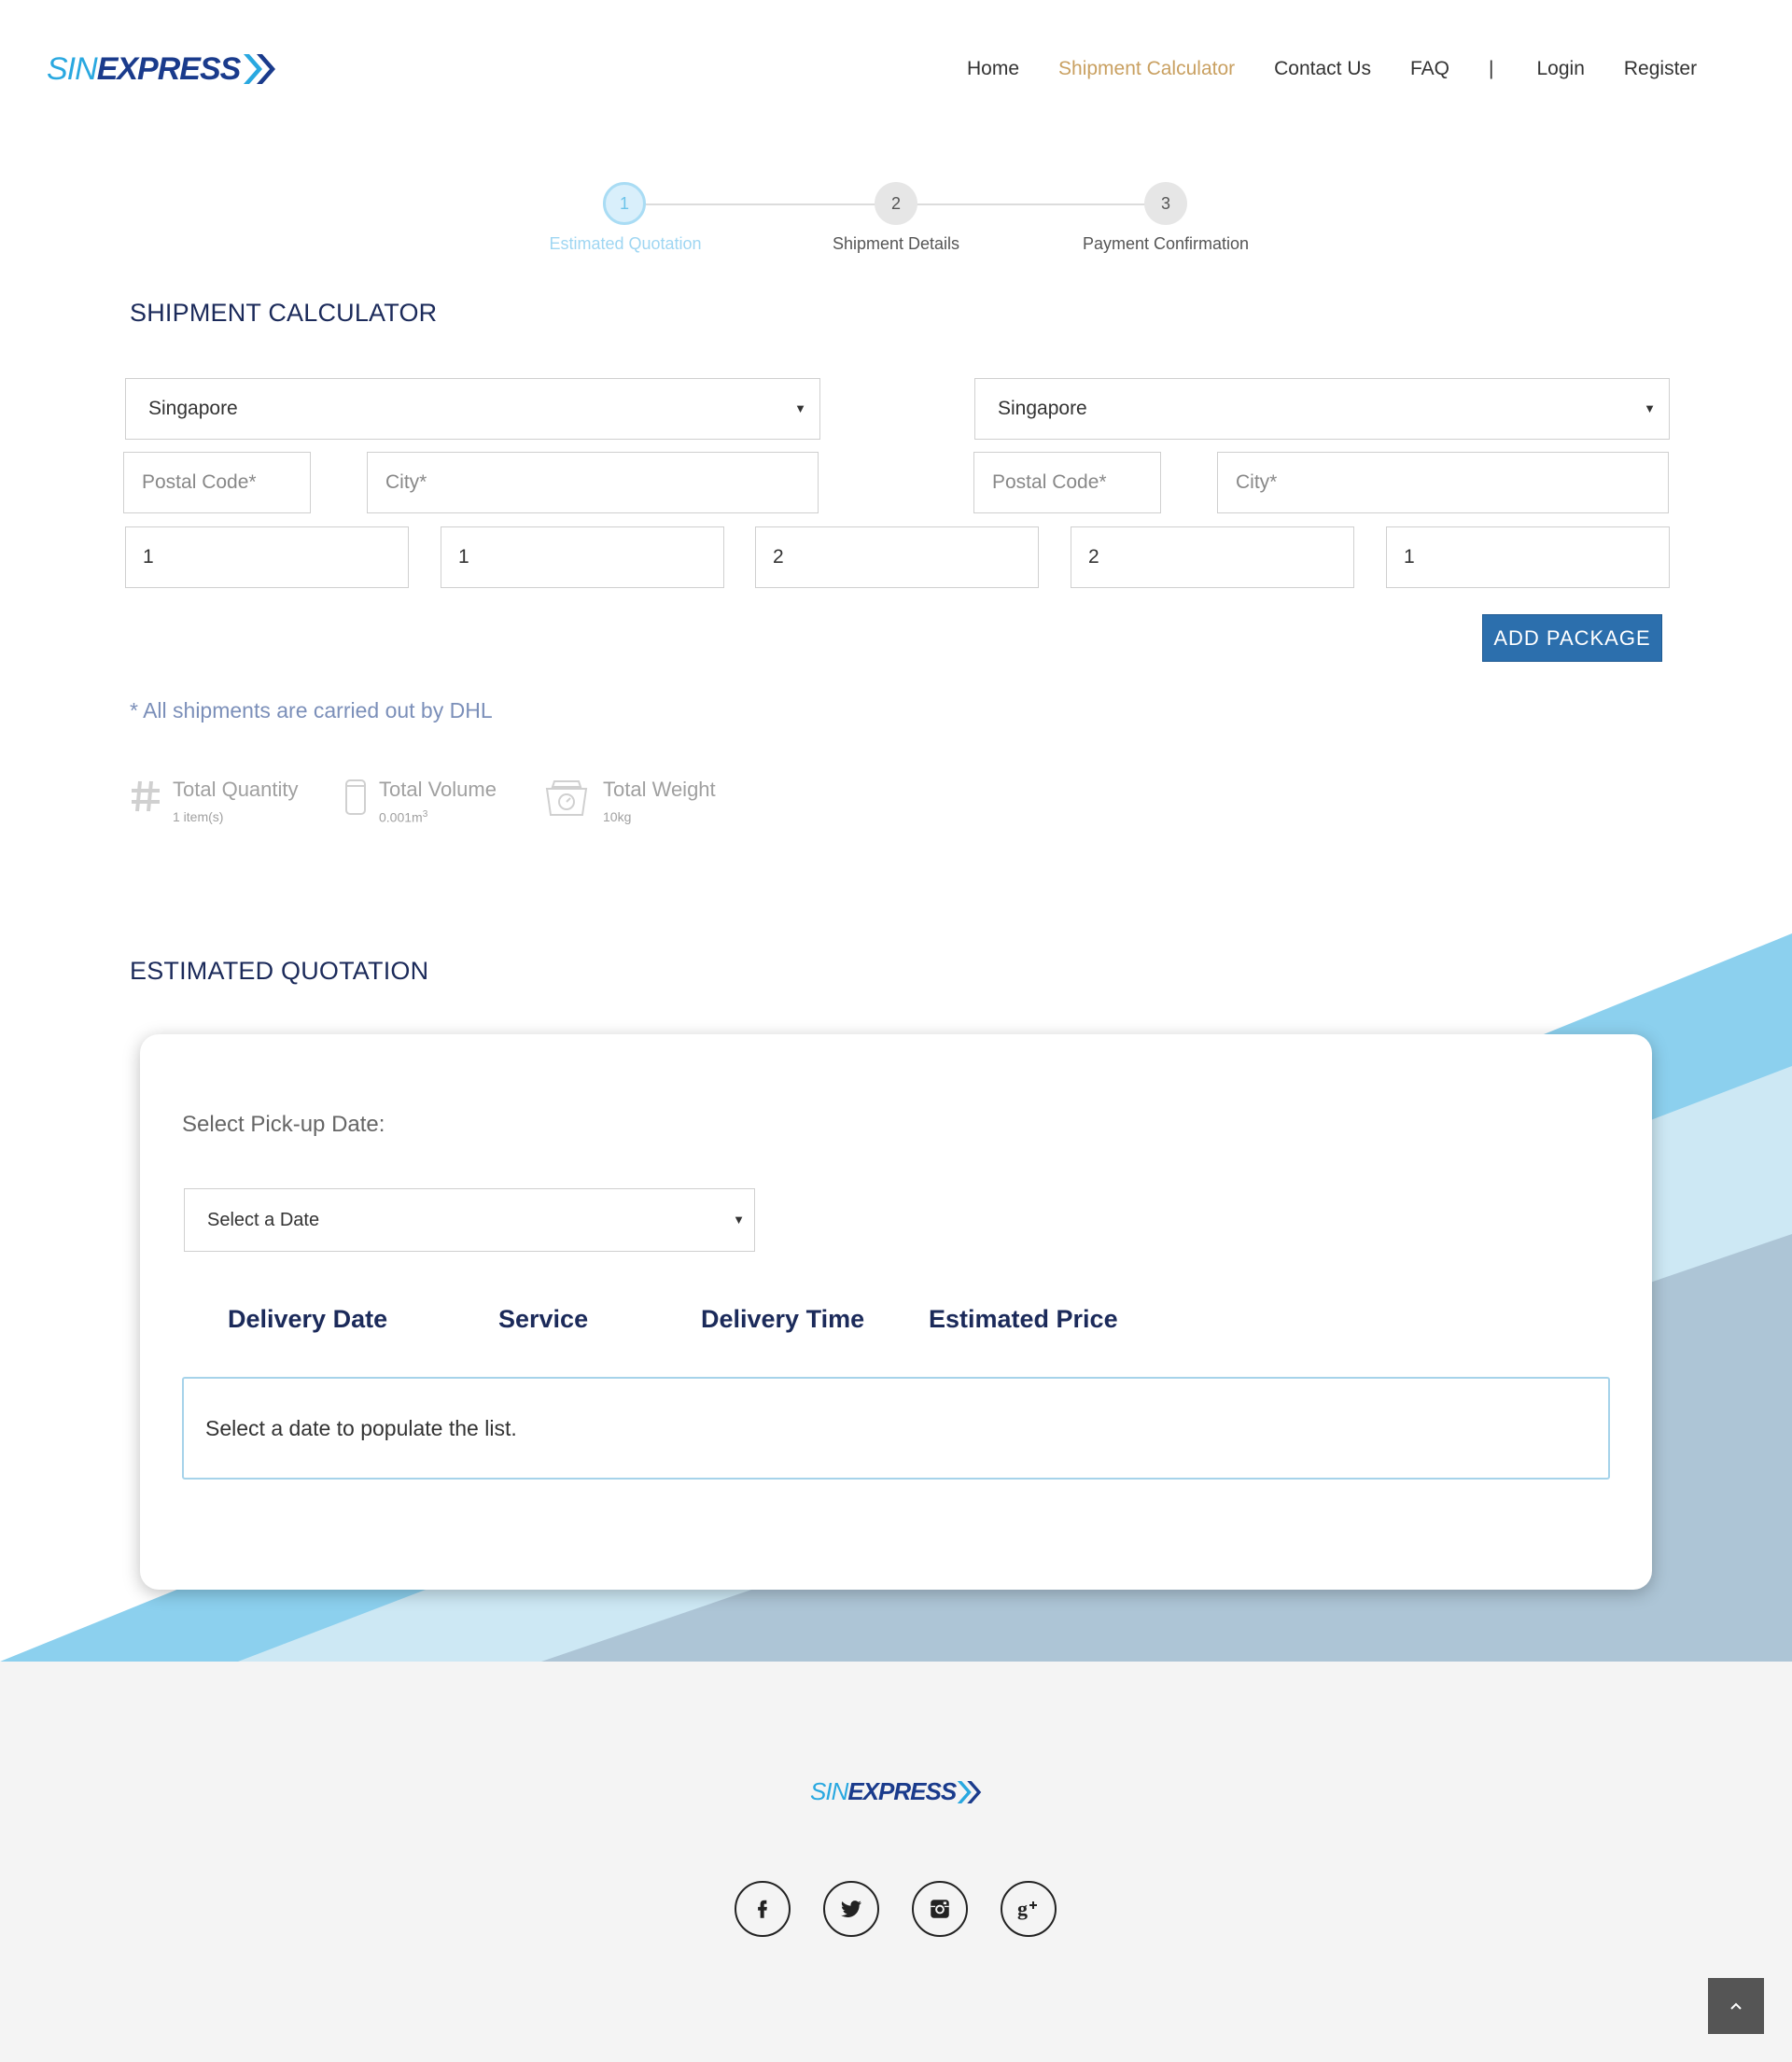  What do you see at coordinates (1166, 244) in the screenshot?
I see `step-3-label: Payment Confirmation` at bounding box center [1166, 244].